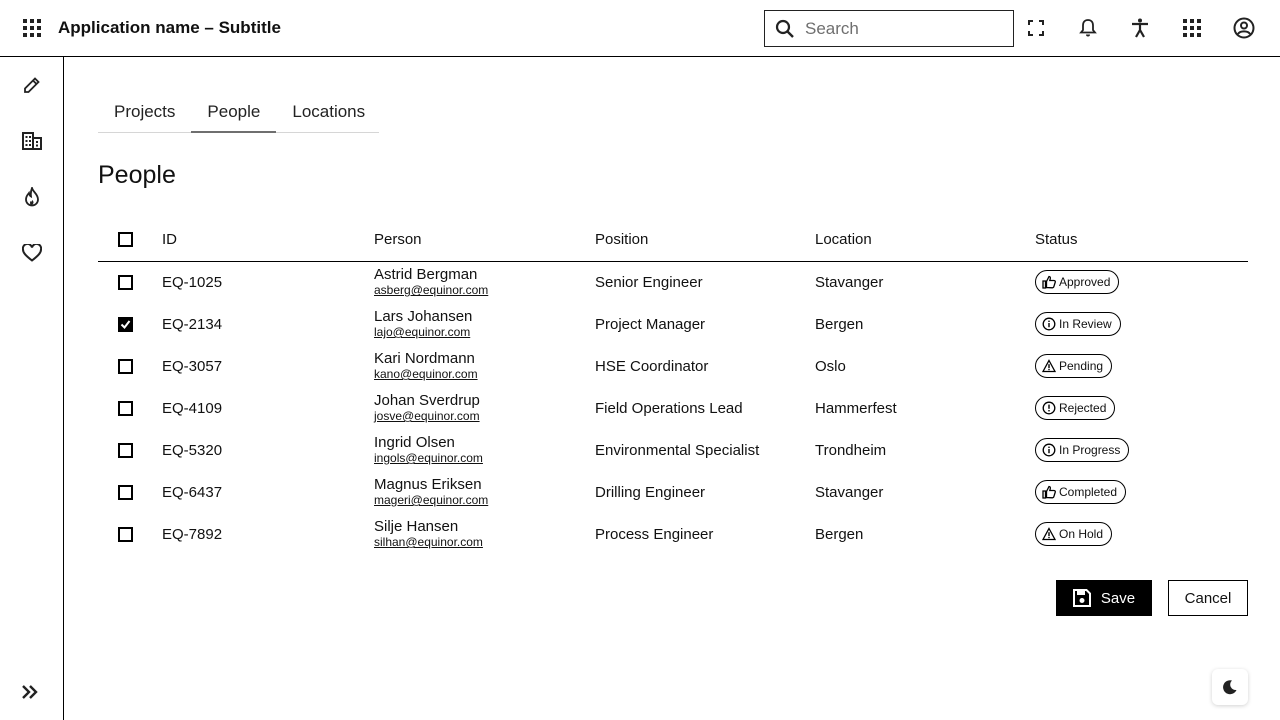 This screenshot has height=720, width=1280. What do you see at coordinates (650, 492) in the screenshot?
I see `cell-position: Drilling Engineer` at bounding box center [650, 492].